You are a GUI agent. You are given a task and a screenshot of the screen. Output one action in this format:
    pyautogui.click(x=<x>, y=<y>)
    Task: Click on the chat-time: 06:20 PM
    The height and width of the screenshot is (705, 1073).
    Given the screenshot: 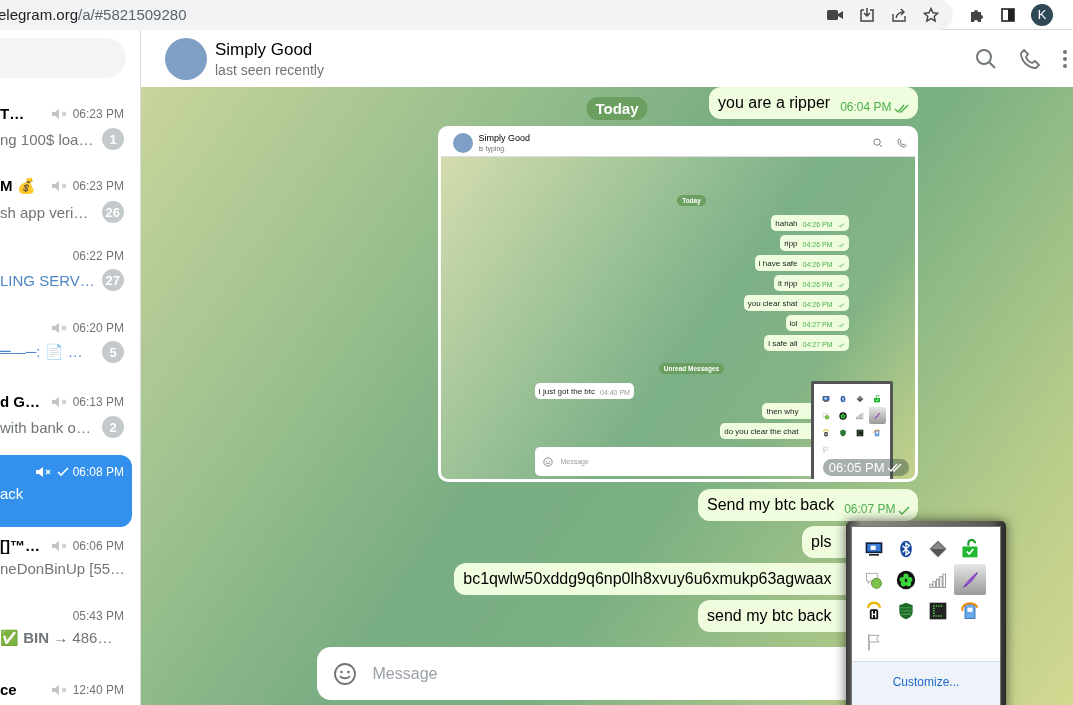 What is the action you would take?
    pyautogui.click(x=98, y=328)
    